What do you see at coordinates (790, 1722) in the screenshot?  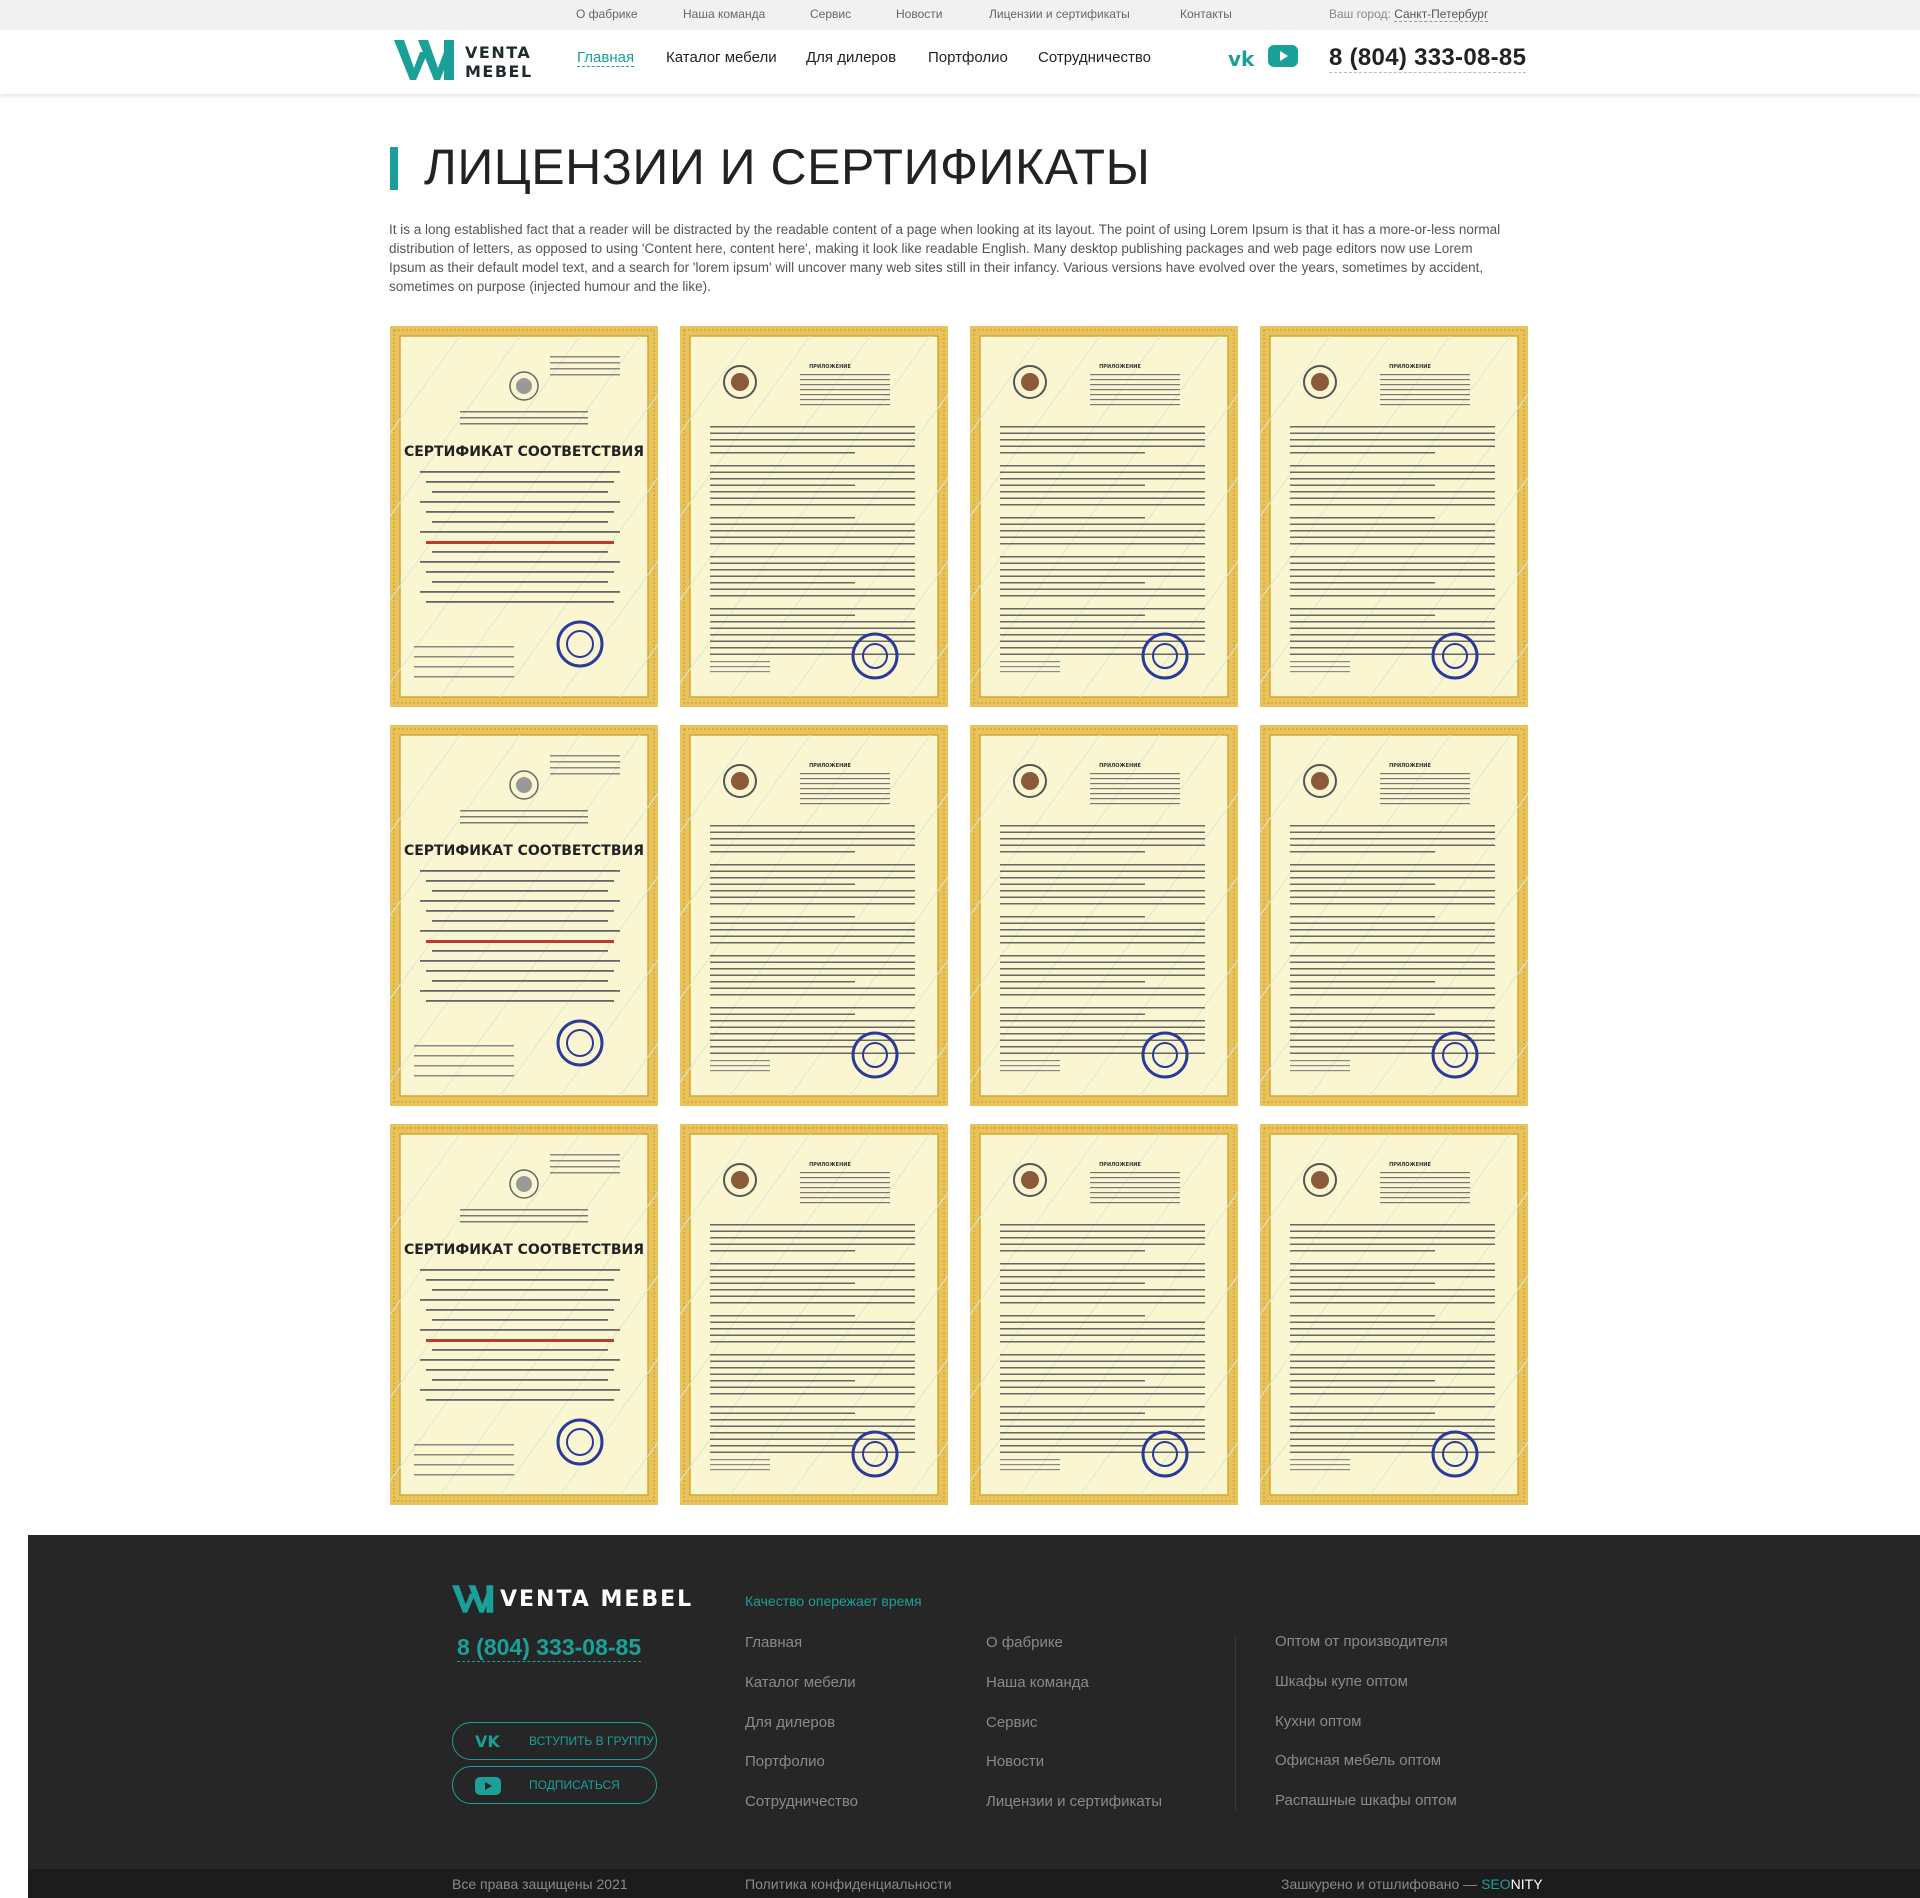 I see `footer-link-dealers: Для дилеров` at bounding box center [790, 1722].